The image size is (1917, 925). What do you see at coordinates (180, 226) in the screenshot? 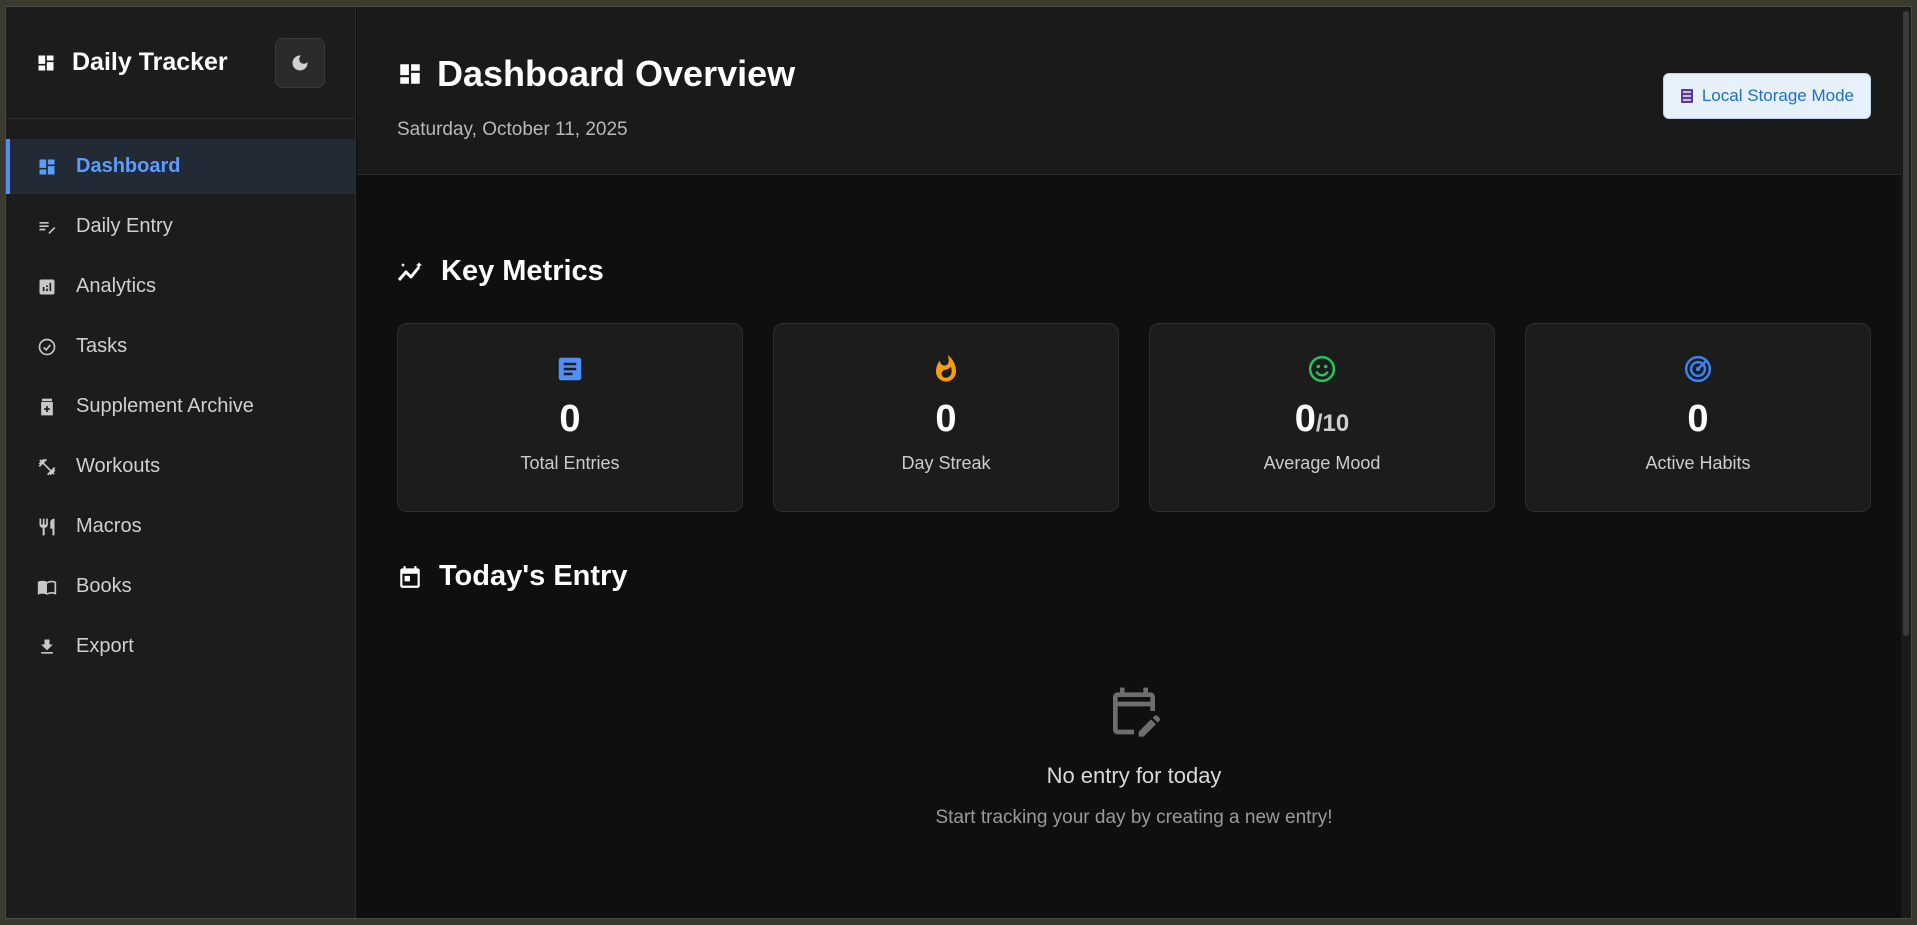
I see `sidebar-item-daily-entry: Daily Entry` at bounding box center [180, 226].